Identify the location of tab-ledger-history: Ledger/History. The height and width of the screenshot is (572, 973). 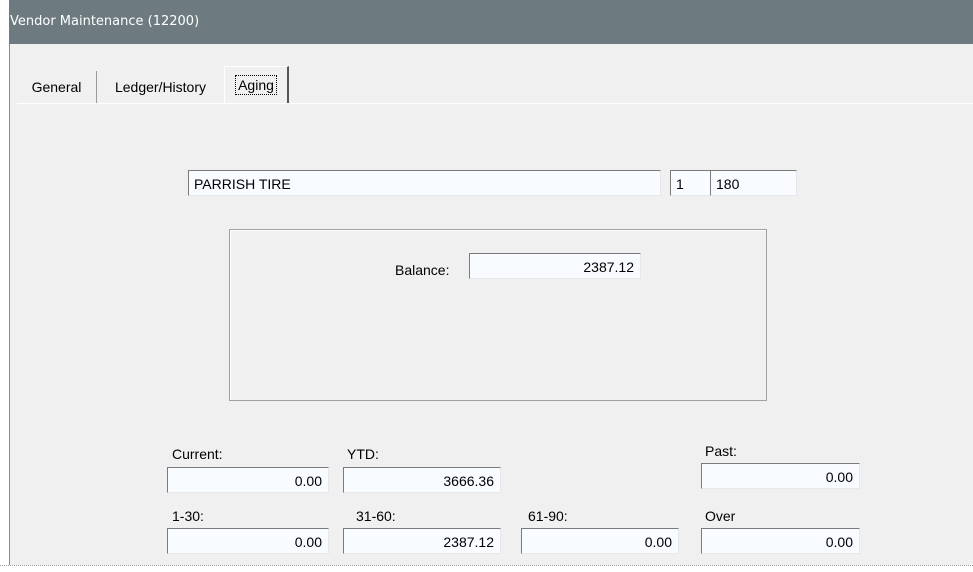
(160, 87).